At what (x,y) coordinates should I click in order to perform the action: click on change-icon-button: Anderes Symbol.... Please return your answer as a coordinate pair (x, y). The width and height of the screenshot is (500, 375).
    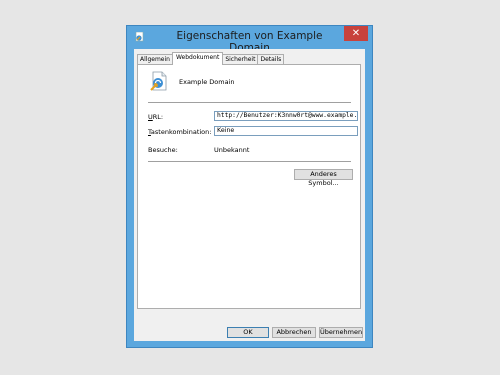
    Looking at the image, I should click on (323, 178).